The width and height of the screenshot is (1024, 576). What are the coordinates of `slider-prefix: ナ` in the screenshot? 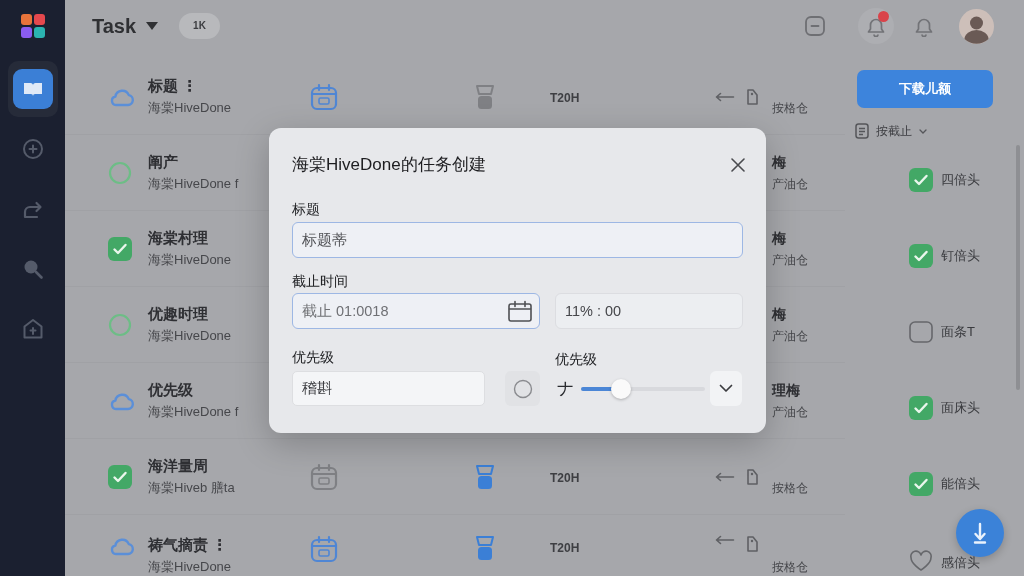 It's located at (564, 388).